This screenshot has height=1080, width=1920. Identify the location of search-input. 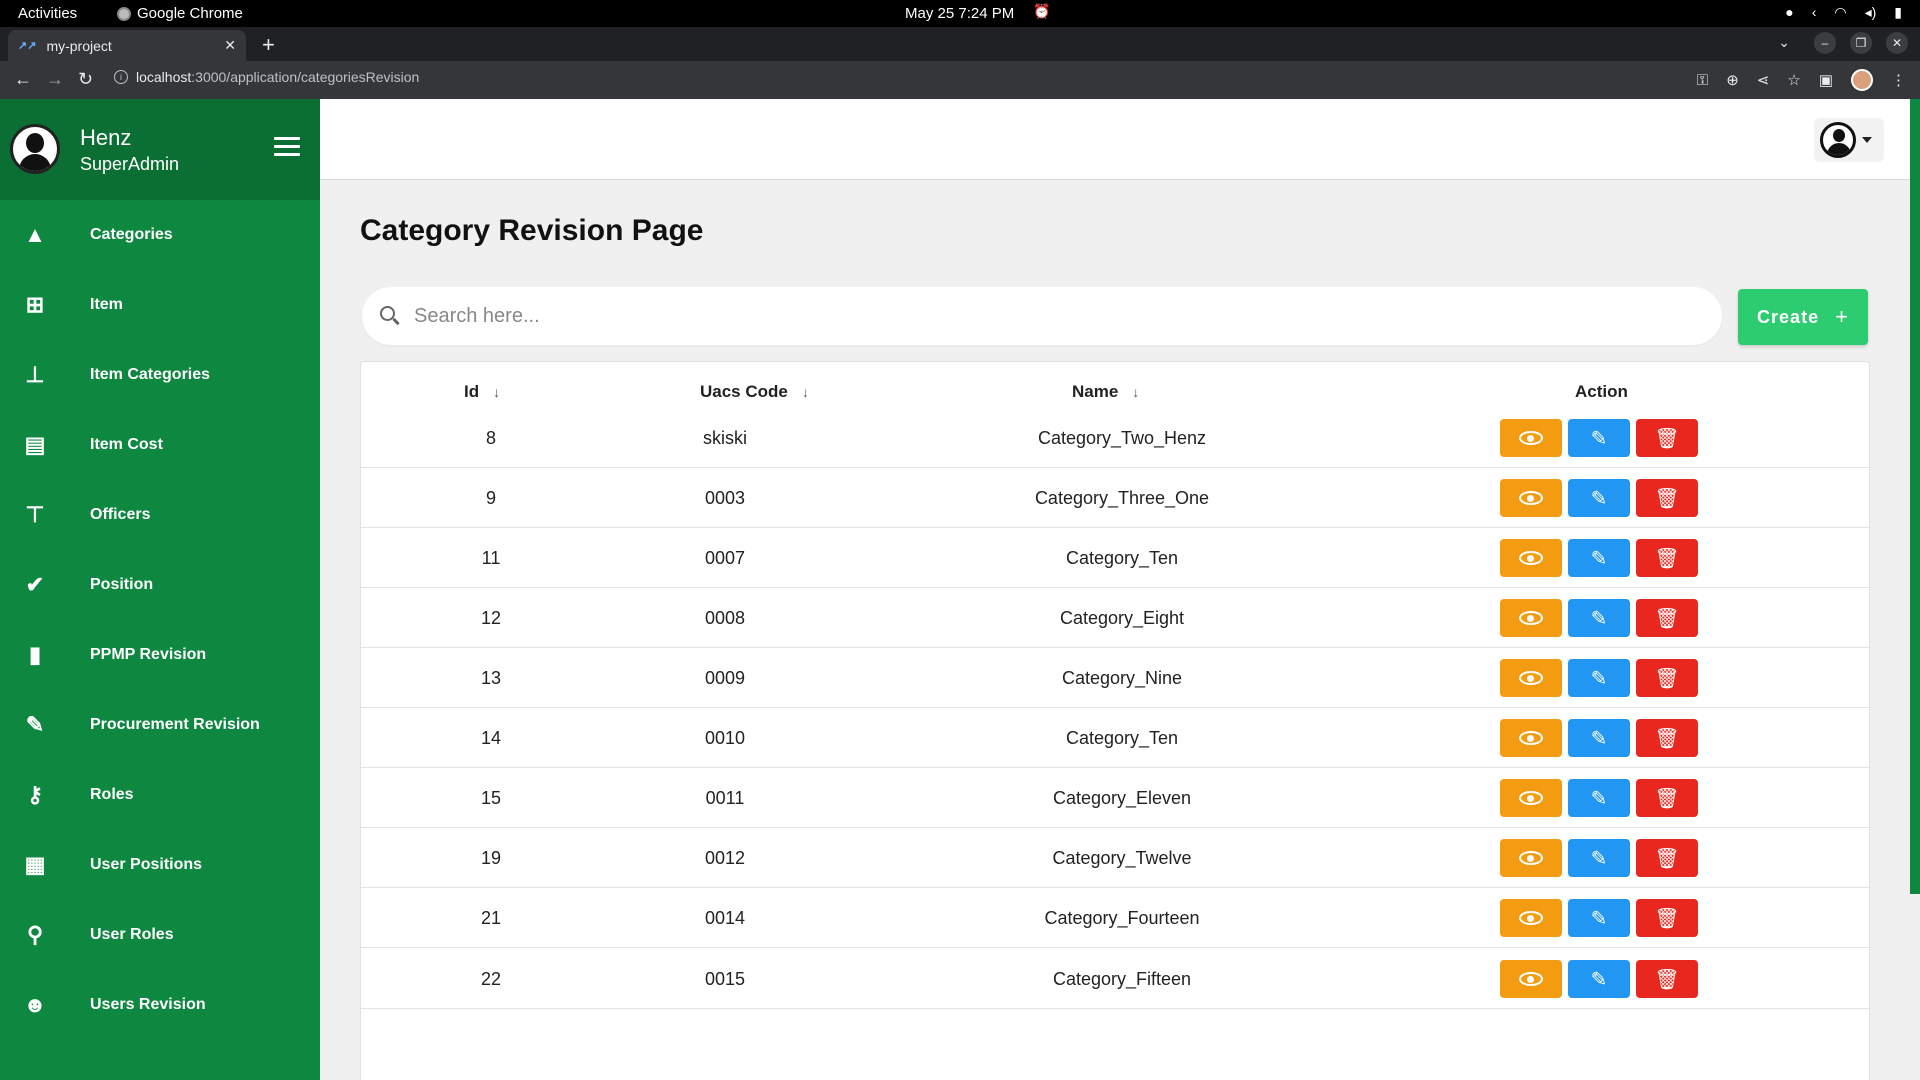
(1054, 316).